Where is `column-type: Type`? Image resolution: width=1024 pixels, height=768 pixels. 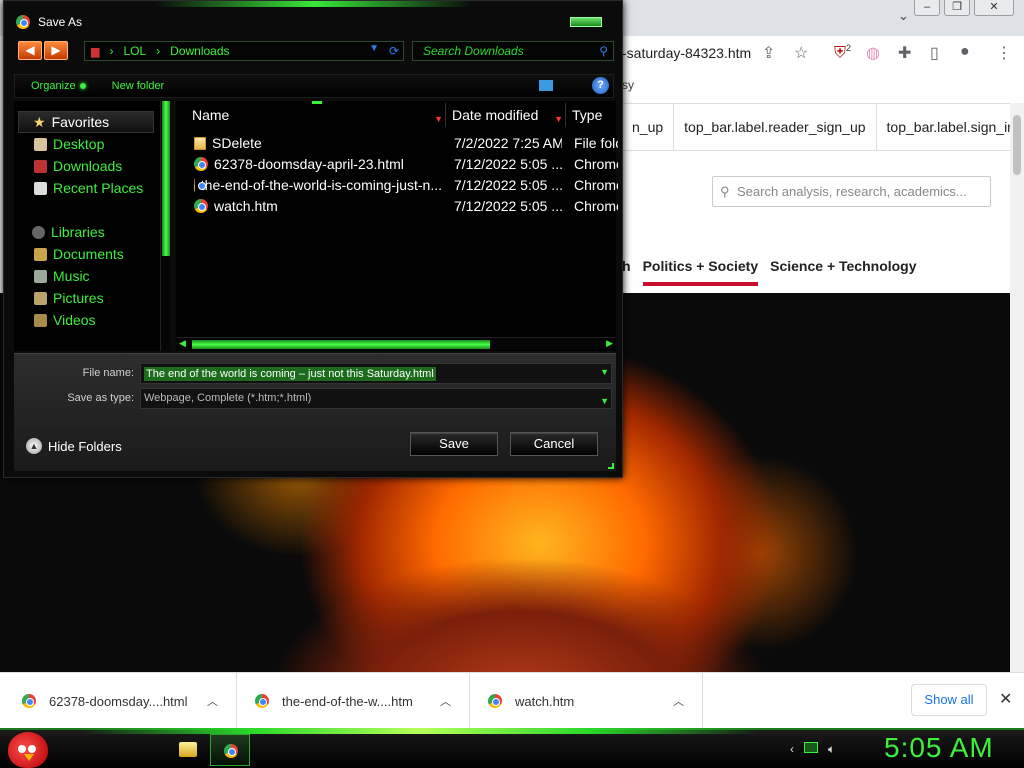
column-type: Type is located at coordinates (591, 115).